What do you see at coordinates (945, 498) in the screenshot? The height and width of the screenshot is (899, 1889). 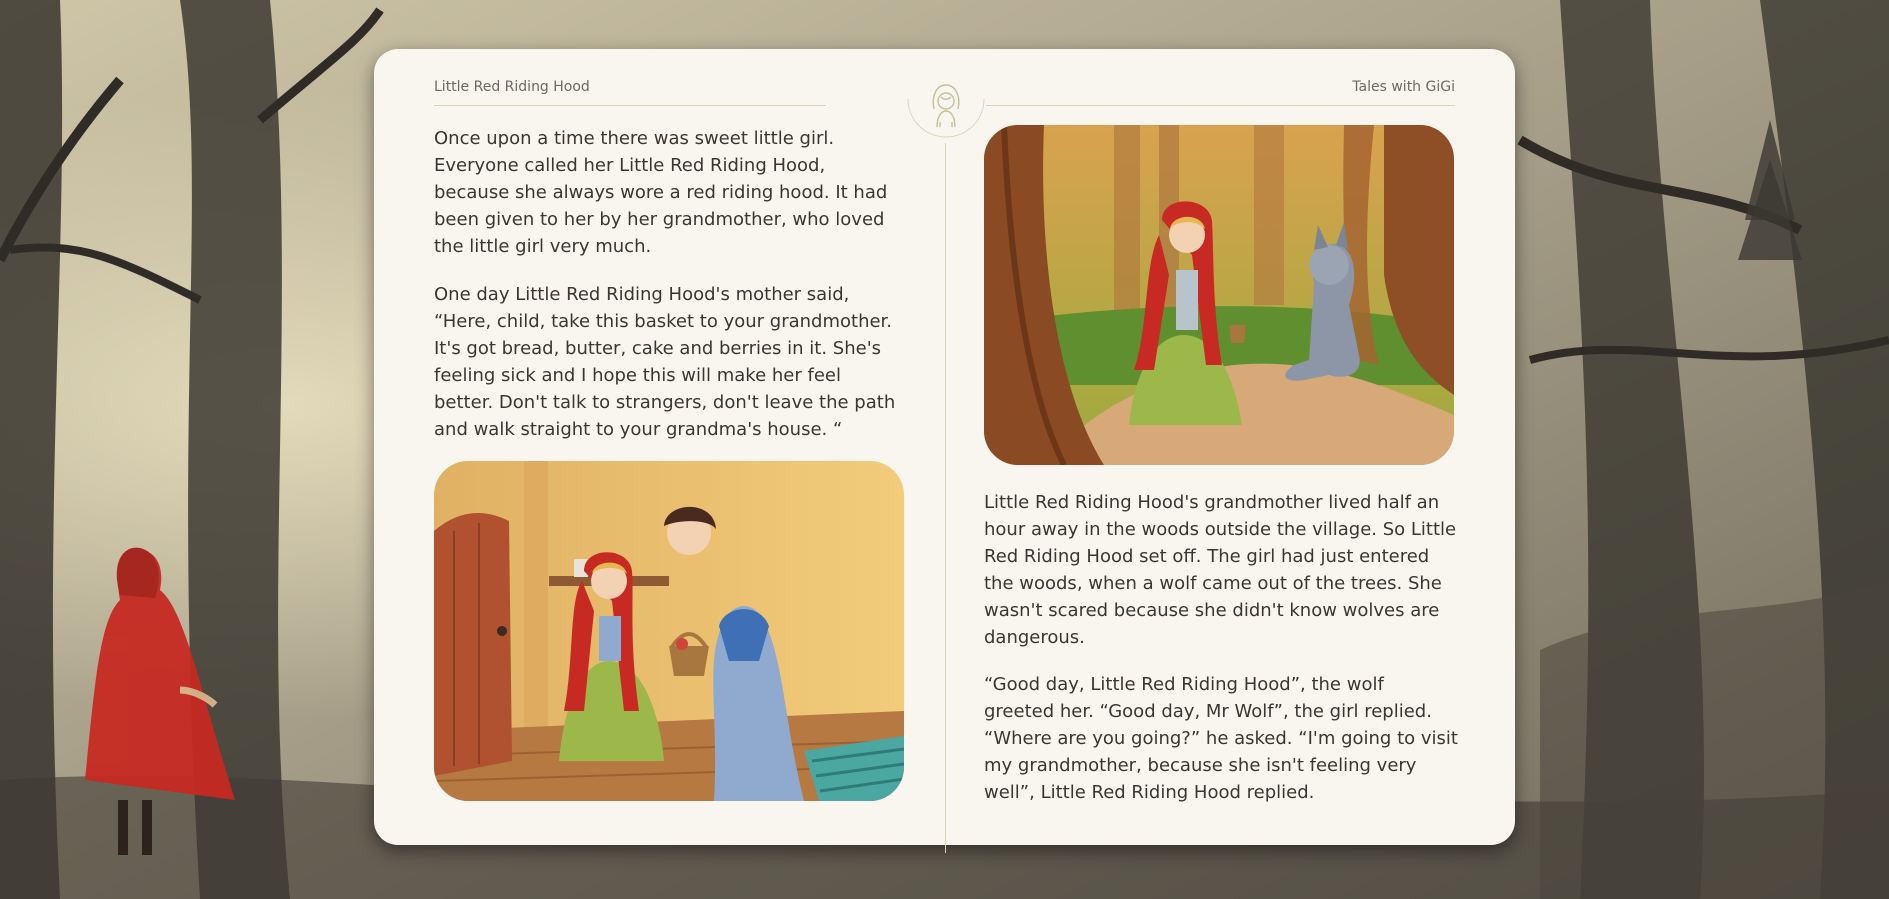 I see `page-divider` at bounding box center [945, 498].